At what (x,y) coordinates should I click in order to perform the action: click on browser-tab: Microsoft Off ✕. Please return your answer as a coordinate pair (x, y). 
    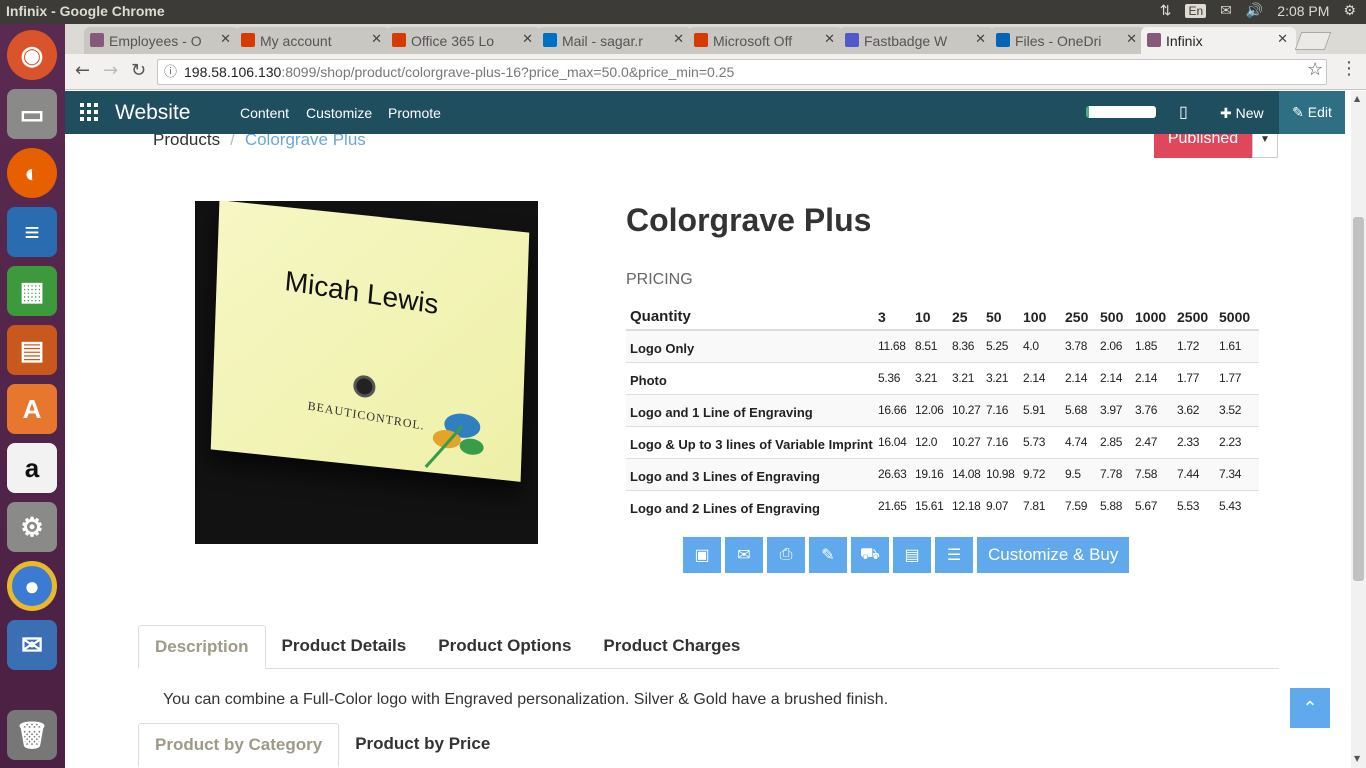
    Looking at the image, I should click on (765, 40).